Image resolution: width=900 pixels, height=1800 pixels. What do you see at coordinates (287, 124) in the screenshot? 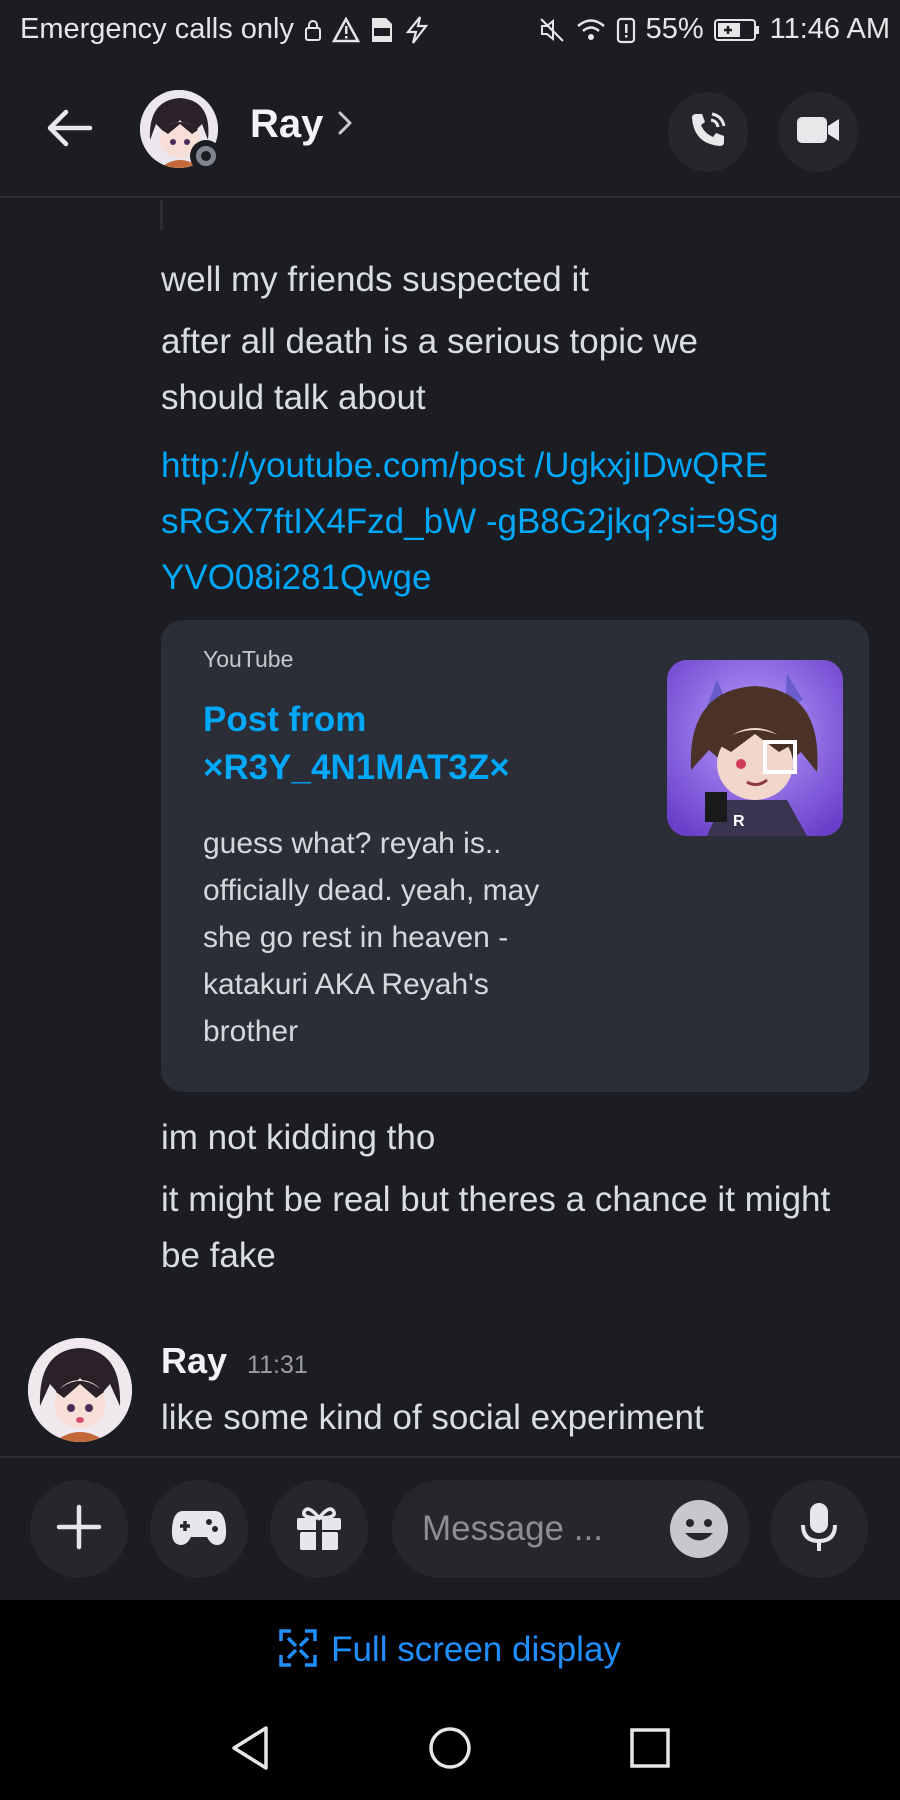
I see `contact-name: Ray` at bounding box center [287, 124].